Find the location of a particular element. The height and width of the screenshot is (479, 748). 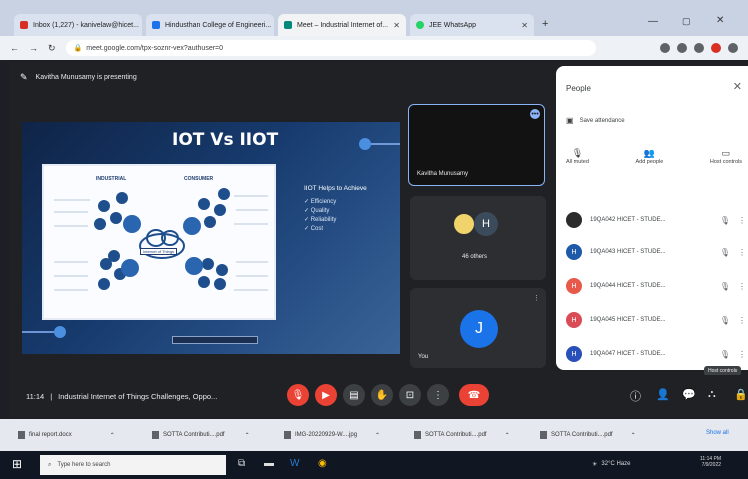

host-controls-icon: ▭ is located at coordinates (726, 153).